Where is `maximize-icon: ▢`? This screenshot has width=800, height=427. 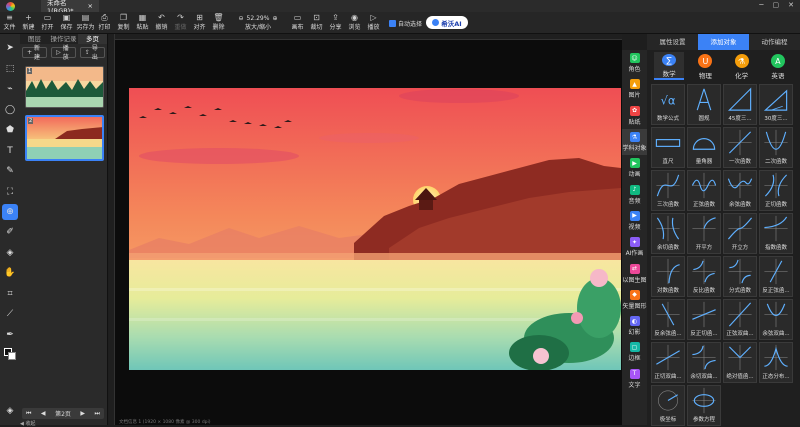
maximize-icon: ▢ is located at coordinates (776, 5).